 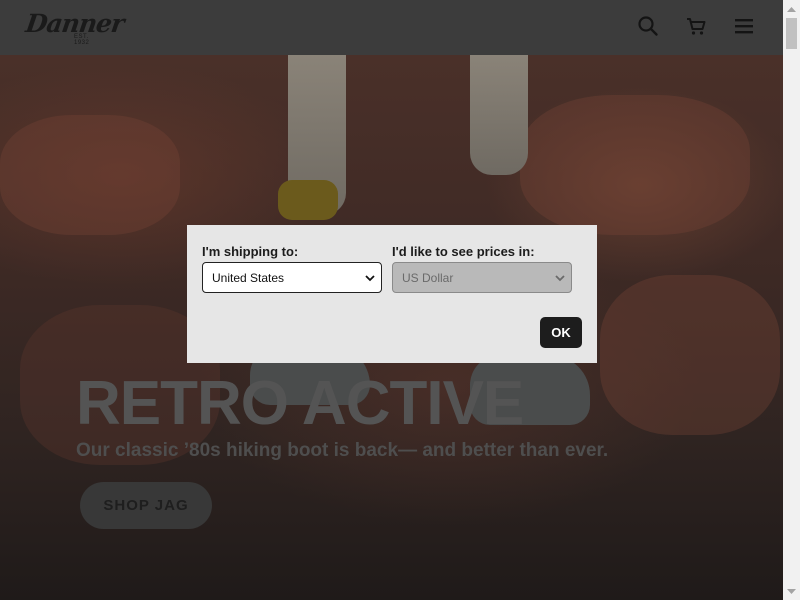 I want to click on currency-value: US Dollar, so click(x=428, y=277).